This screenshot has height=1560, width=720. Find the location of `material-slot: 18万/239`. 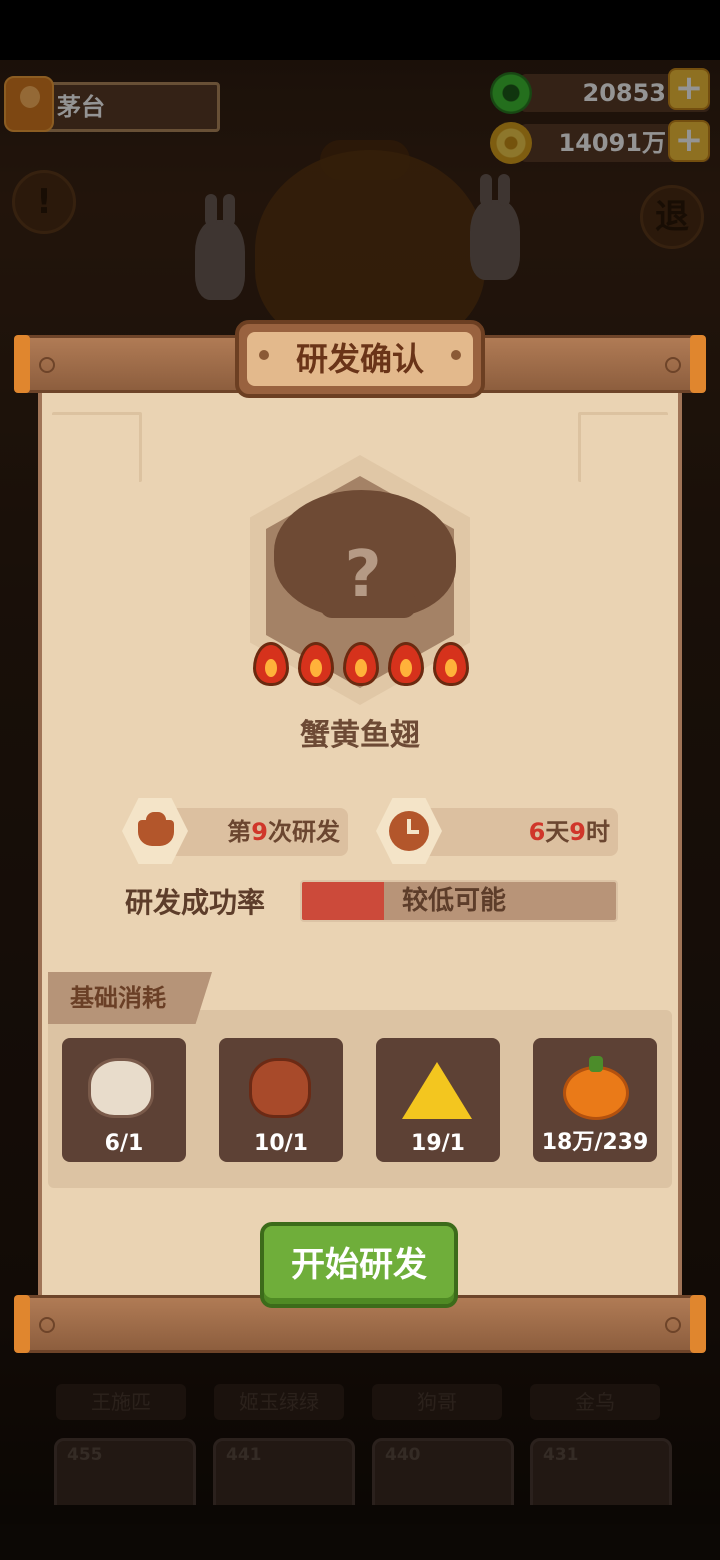

material-slot: 18万/239 is located at coordinates (595, 1100).